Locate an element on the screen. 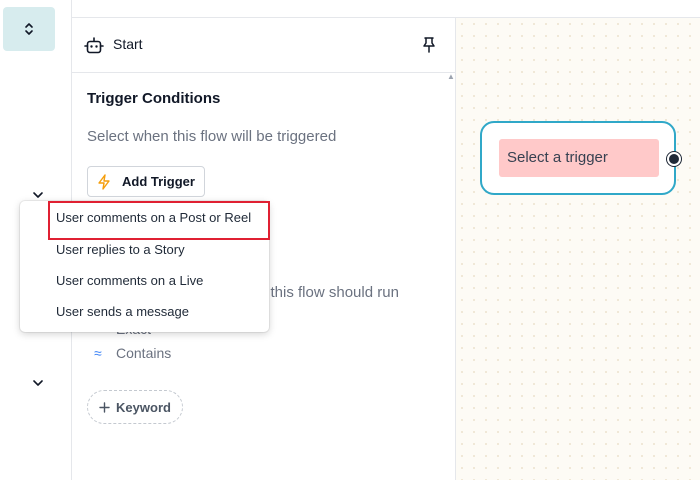 The height and width of the screenshot is (480, 700). dropdown-item-message: User sends a message is located at coordinates (144, 311).